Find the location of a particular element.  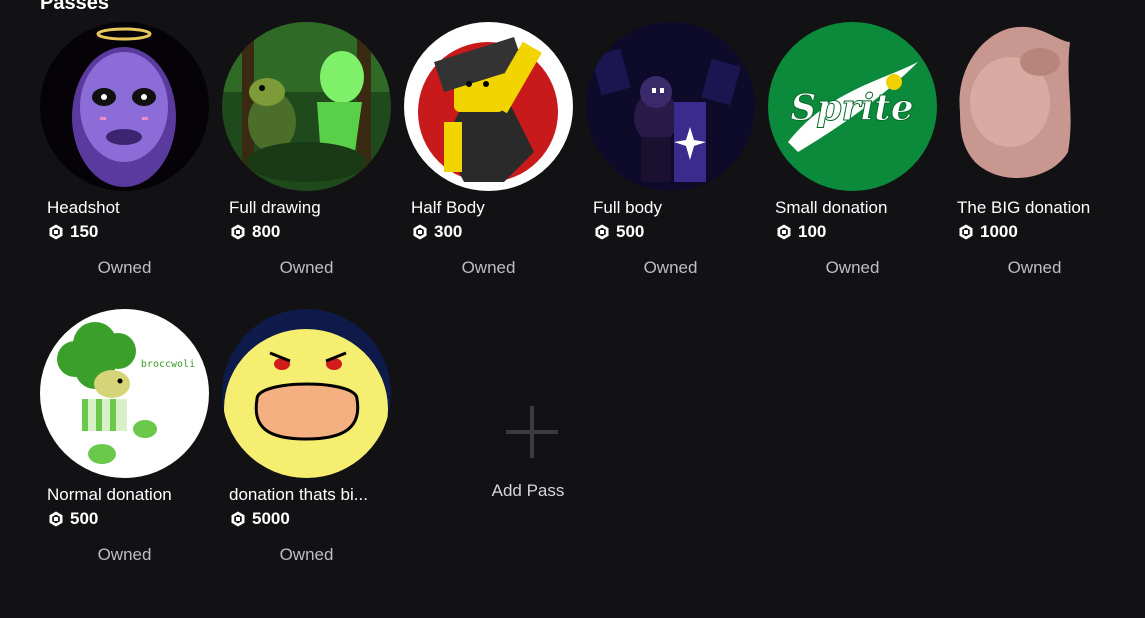

sprite-logo-icon: Sprite is located at coordinates (852, 106).